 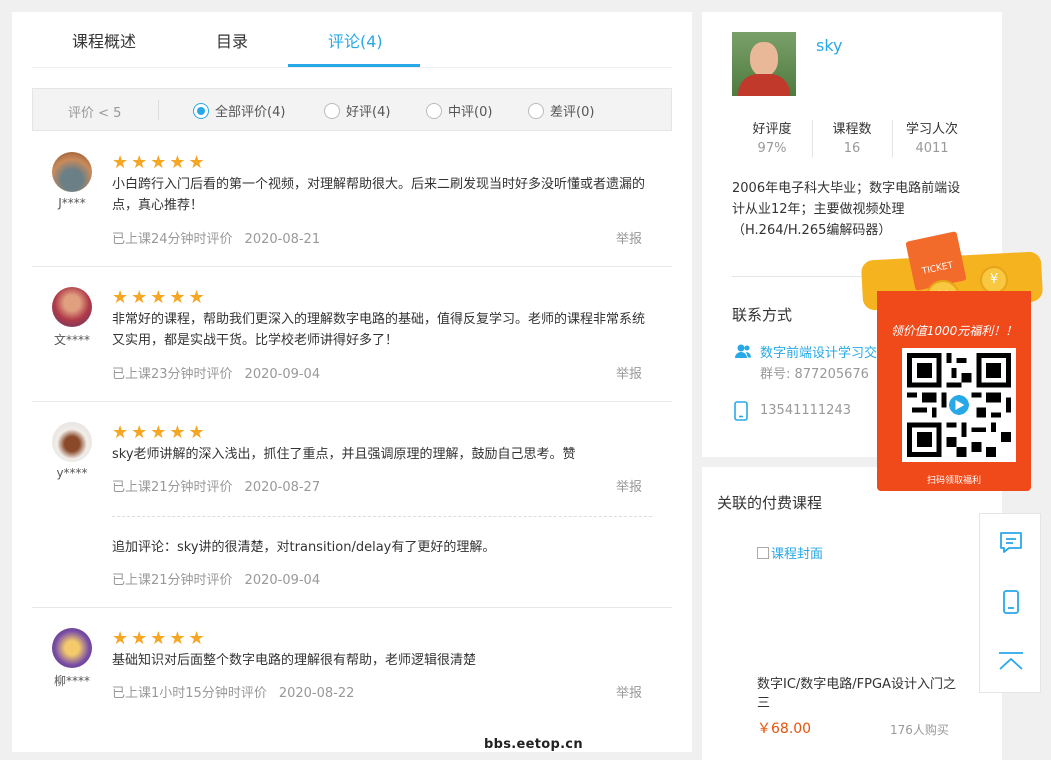 I want to click on stat-value: 4011, so click(x=932, y=148).